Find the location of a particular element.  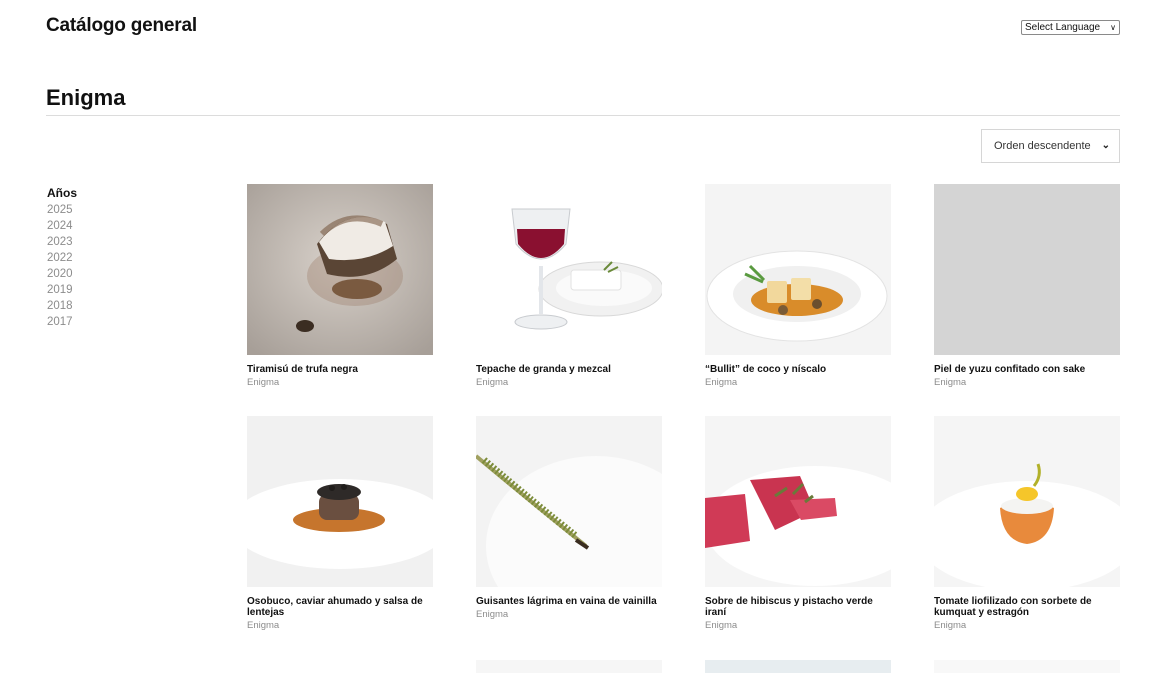

sort-order-select: Orden descendente ⌄ is located at coordinates (1050, 146).